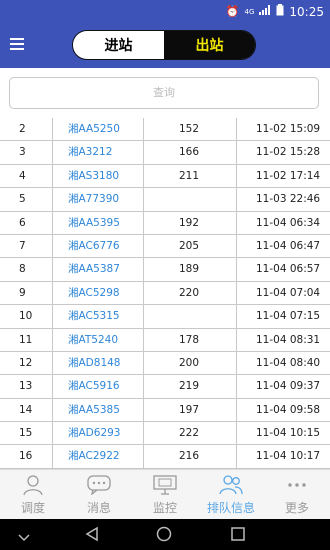  I want to click on station-toggle: 进站 出站, so click(164, 45).